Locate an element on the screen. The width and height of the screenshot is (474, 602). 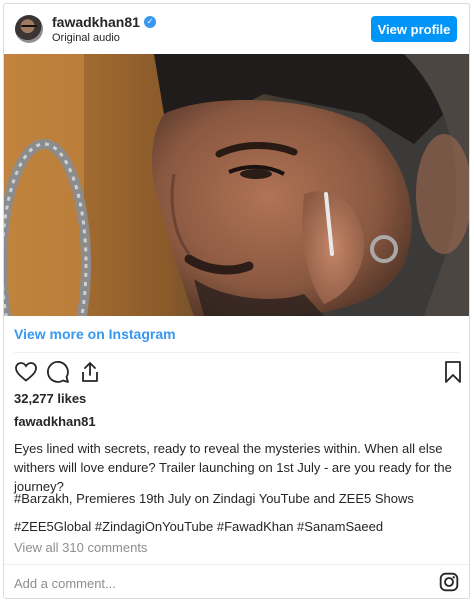
heart-icon is located at coordinates (26, 372).